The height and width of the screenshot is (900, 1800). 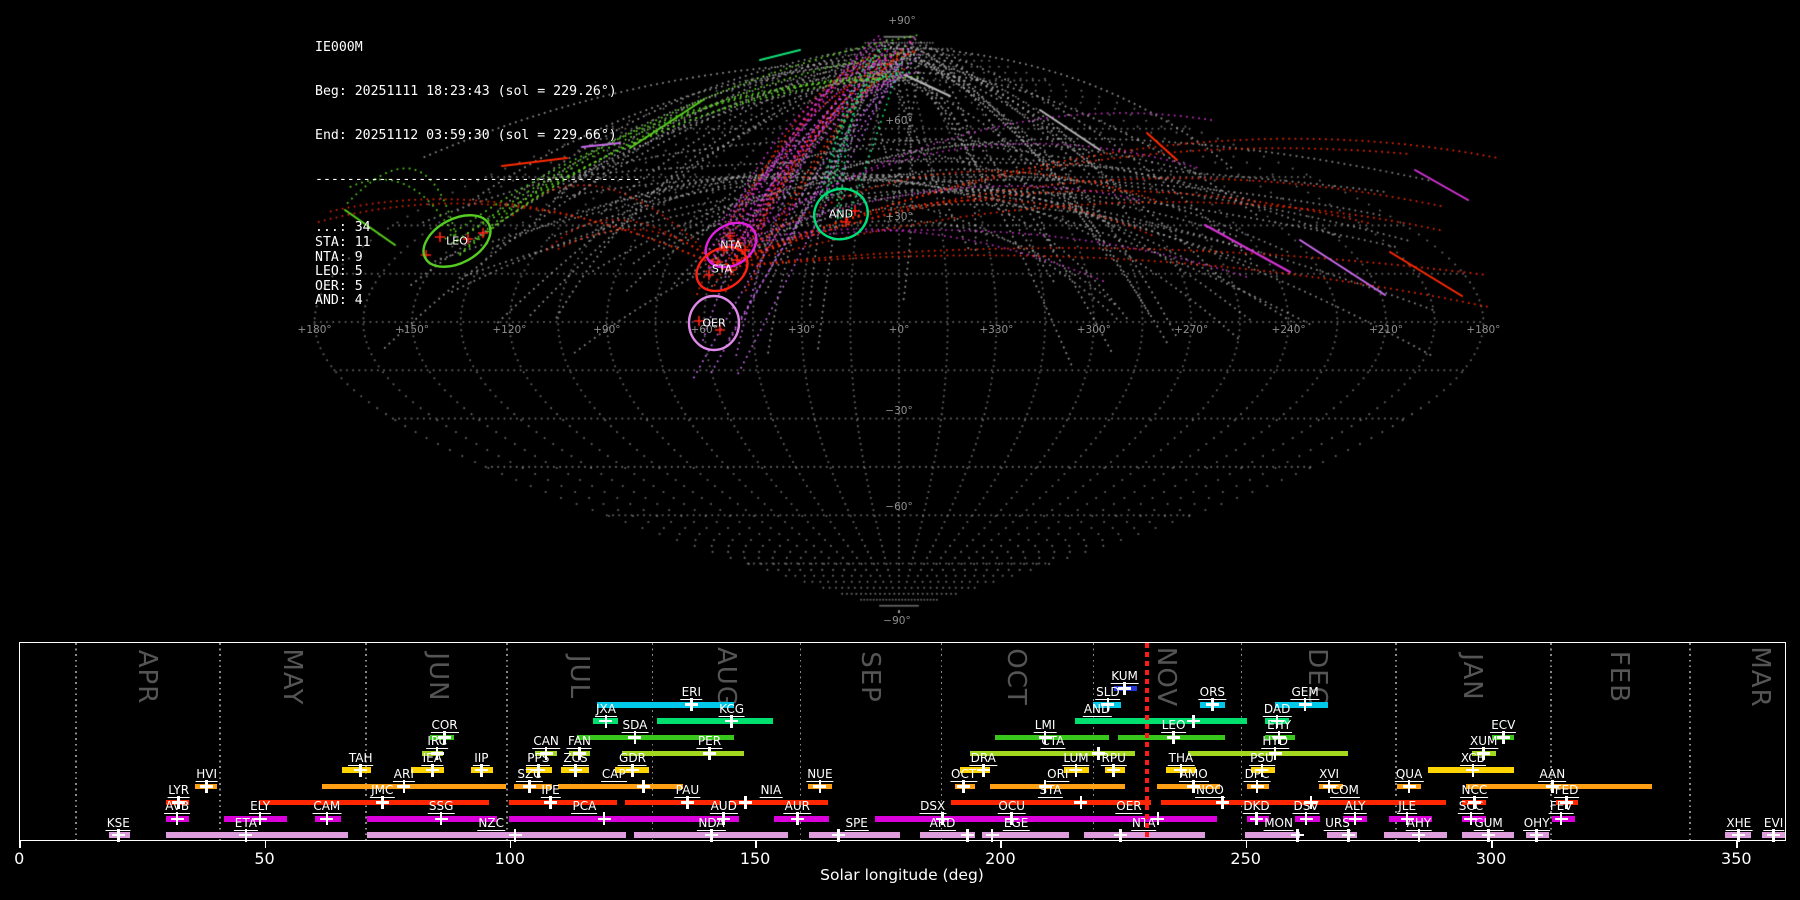 I want to click on shower-label: EHY, so click(x=1279, y=725).